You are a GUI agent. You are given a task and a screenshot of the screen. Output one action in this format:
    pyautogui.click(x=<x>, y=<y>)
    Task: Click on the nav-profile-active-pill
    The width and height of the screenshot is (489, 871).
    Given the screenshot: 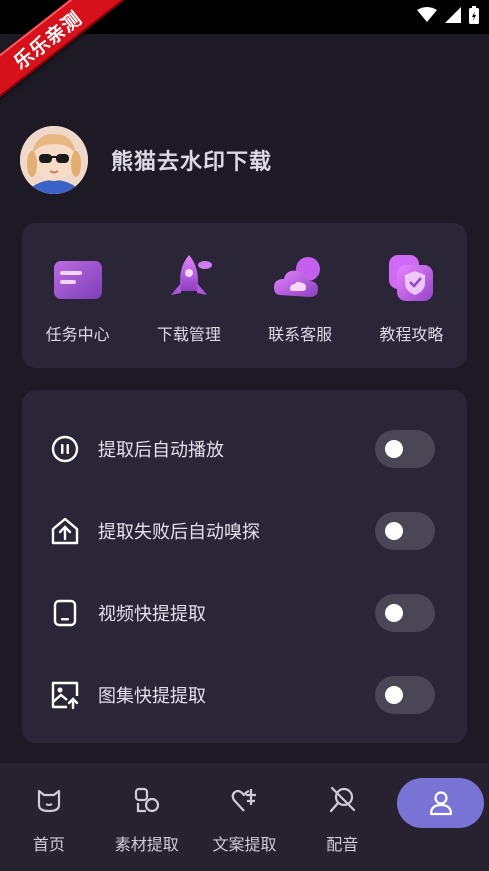 What is the action you would take?
    pyautogui.click(x=440, y=803)
    